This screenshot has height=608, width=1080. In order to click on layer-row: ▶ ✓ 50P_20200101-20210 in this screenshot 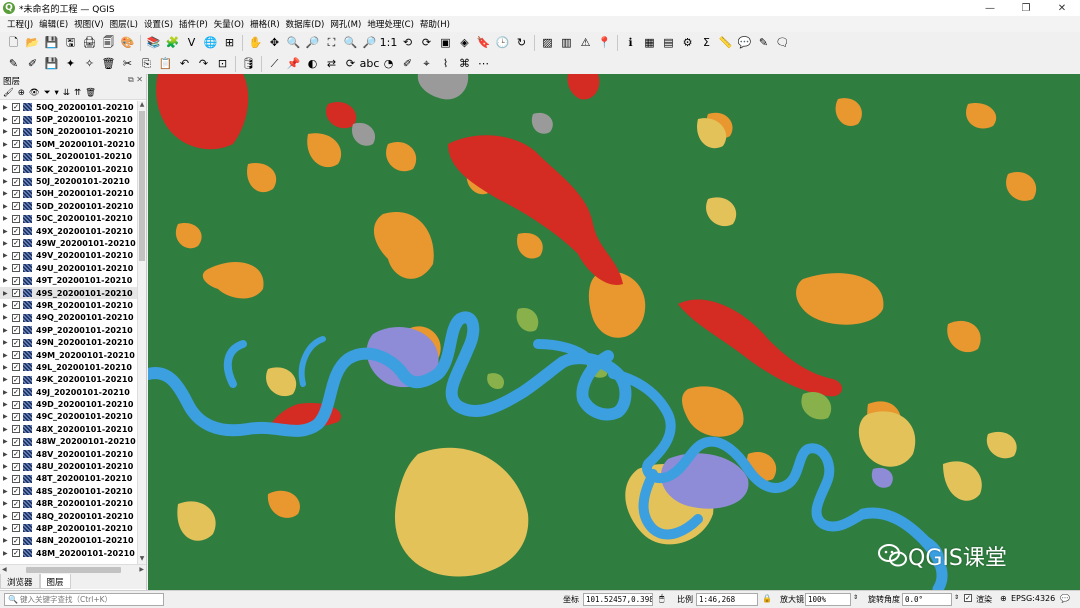, I will do `click(73, 119)`.